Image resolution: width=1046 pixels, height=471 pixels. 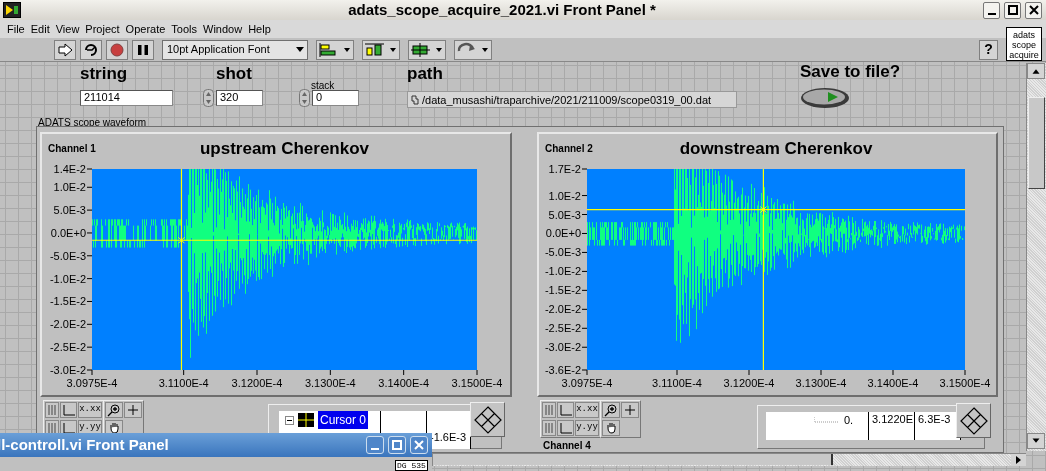 I want to click on run-continuously-icon, so click(x=91, y=49).